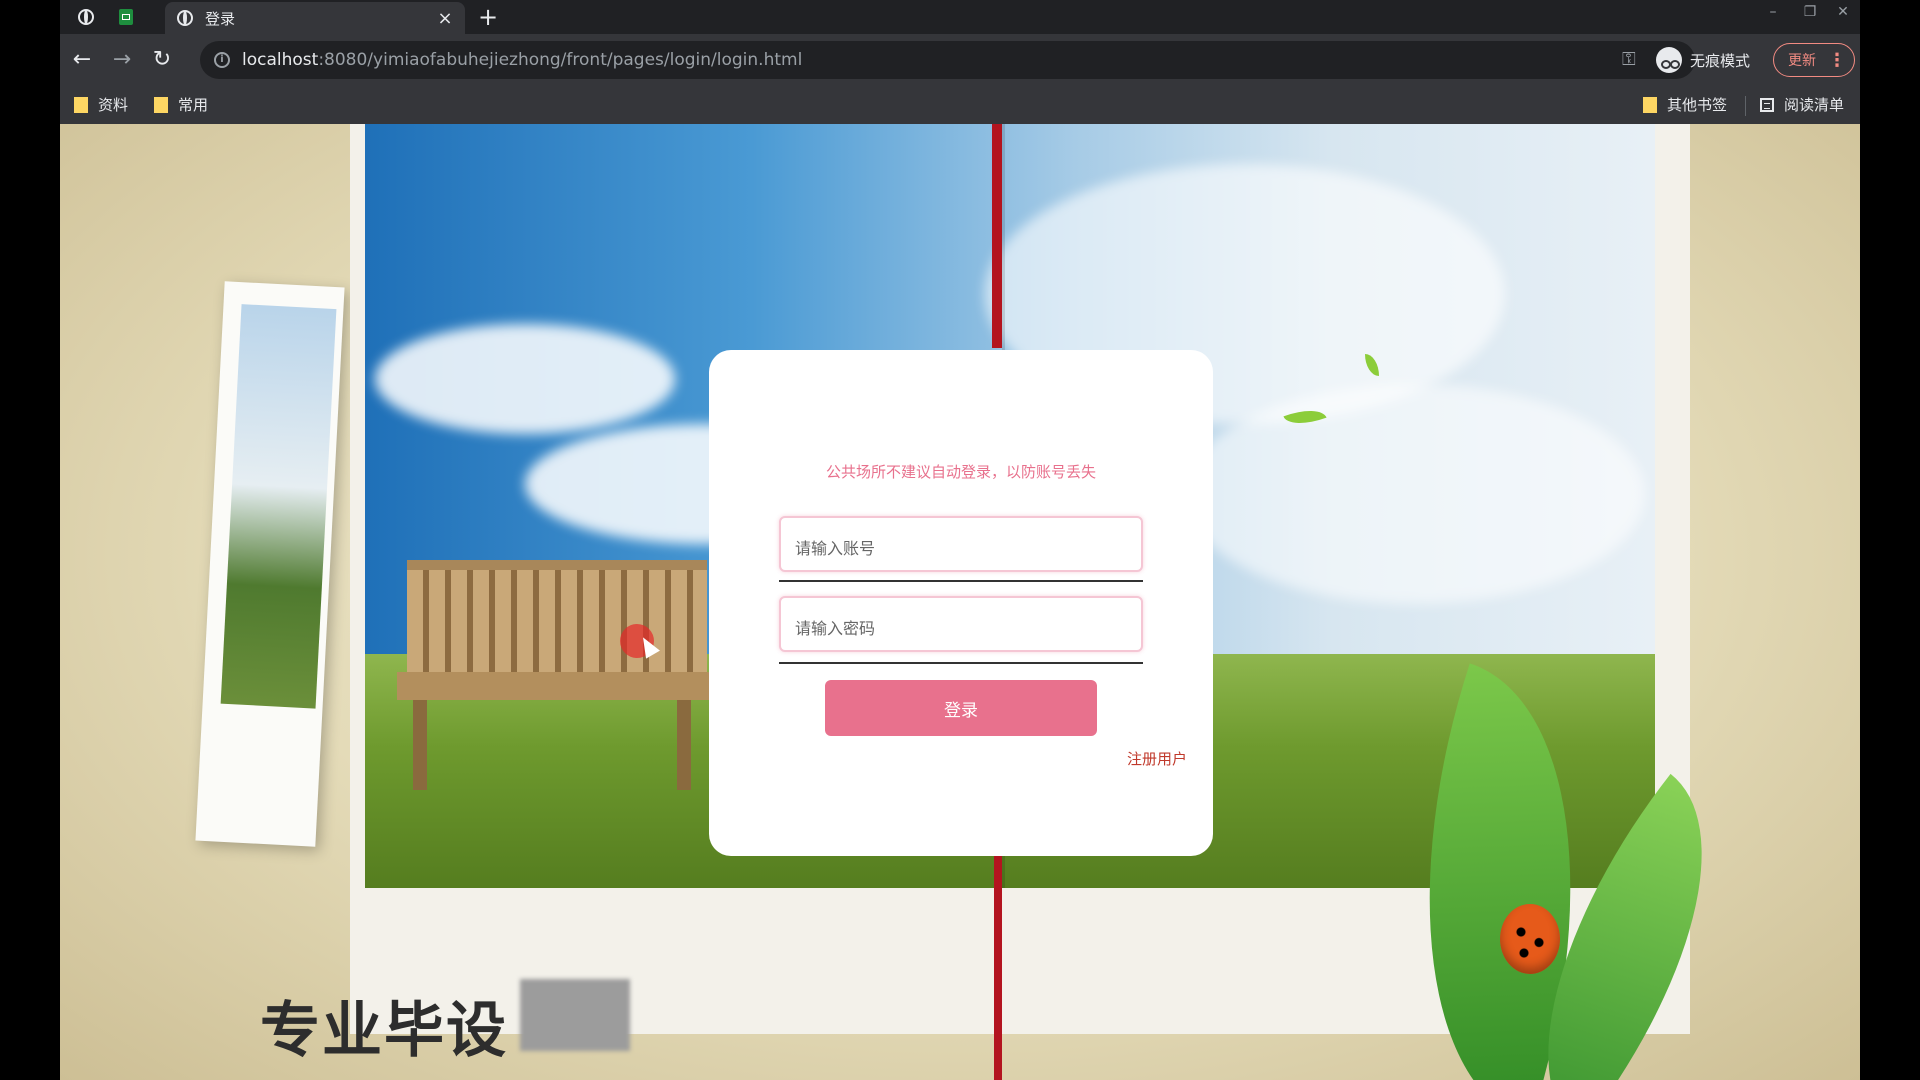  What do you see at coordinates (278, 506) in the screenshot?
I see `tree-photo` at bounding box center [278, 506].